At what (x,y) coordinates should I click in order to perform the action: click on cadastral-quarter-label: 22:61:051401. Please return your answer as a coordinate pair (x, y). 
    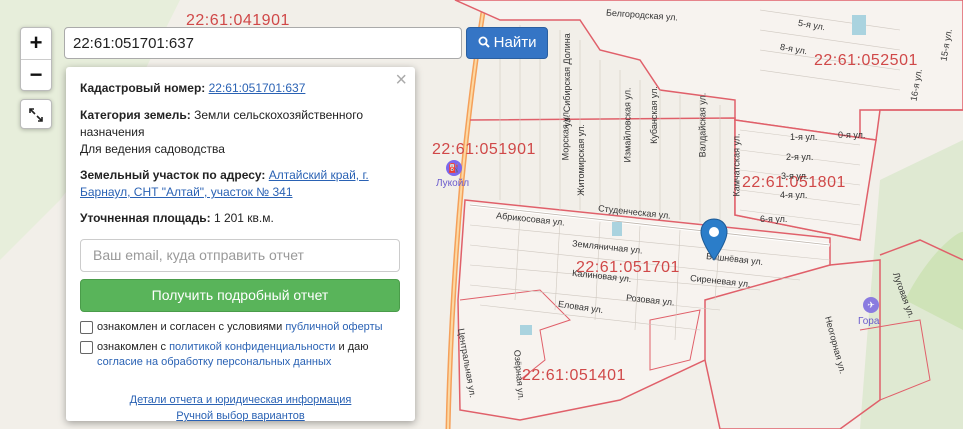
    Looking at the image, I should click on (574, 375).